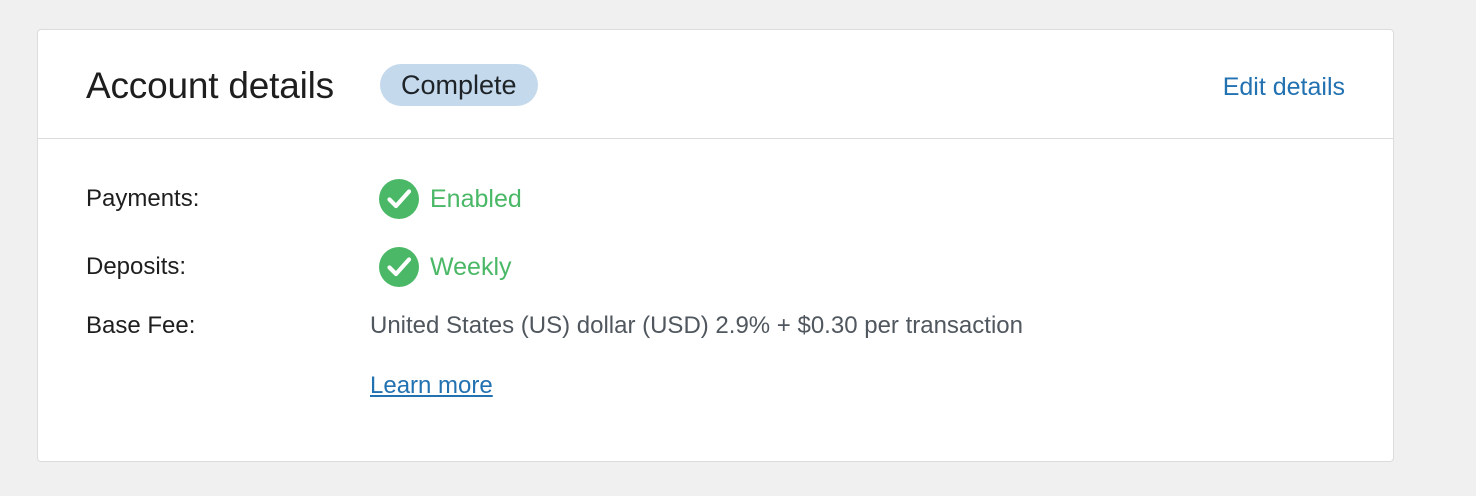  I want to click on payments-status: Enabled, so click(450, 199).